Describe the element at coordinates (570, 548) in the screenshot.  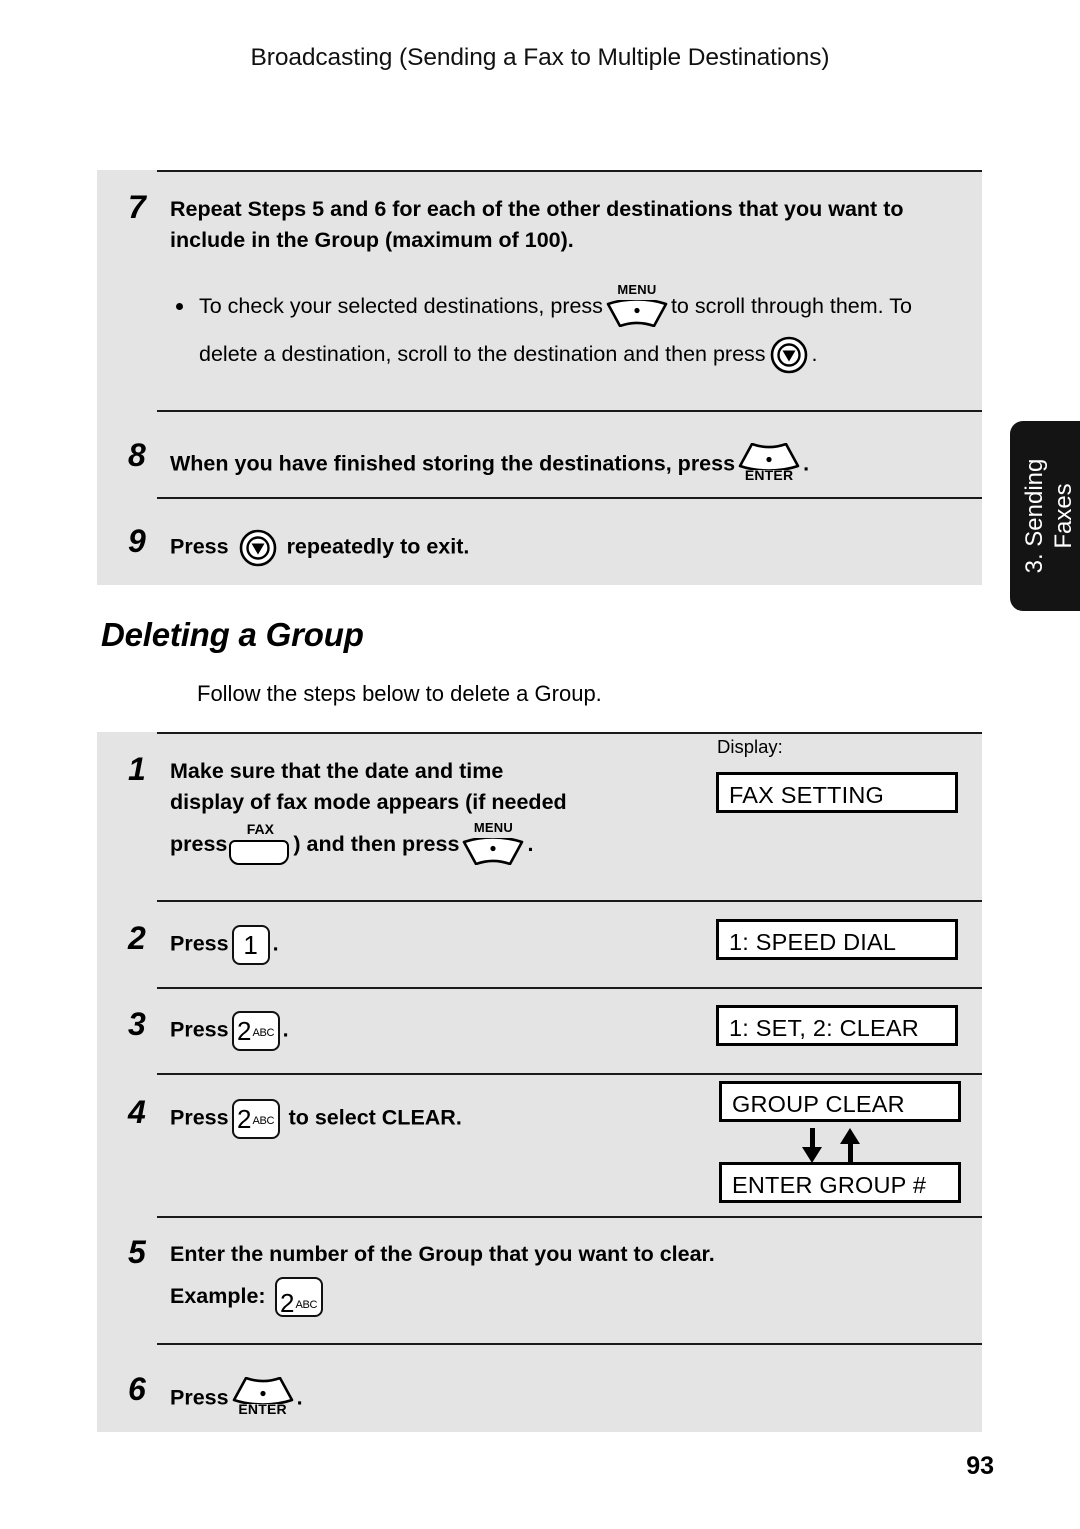
I see `step-9-line-1: Press repeatedly to exit.` at that location.